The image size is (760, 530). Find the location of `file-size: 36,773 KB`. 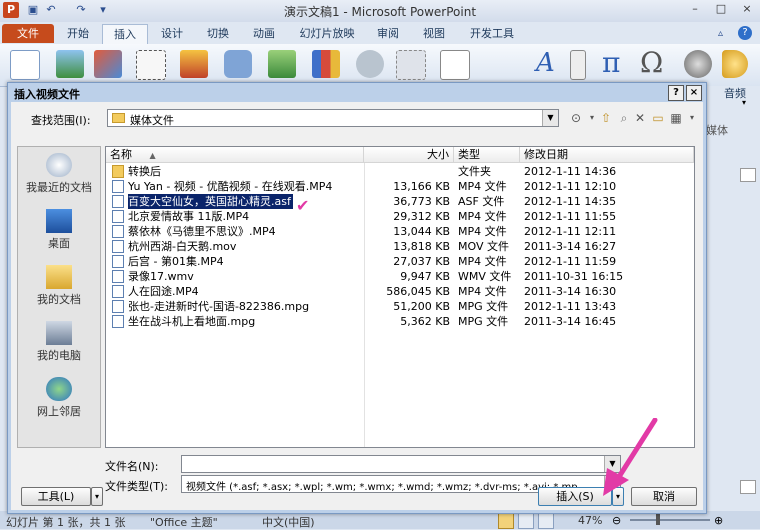

file-size: 36,773 KB is located at coordinates (421, 201).